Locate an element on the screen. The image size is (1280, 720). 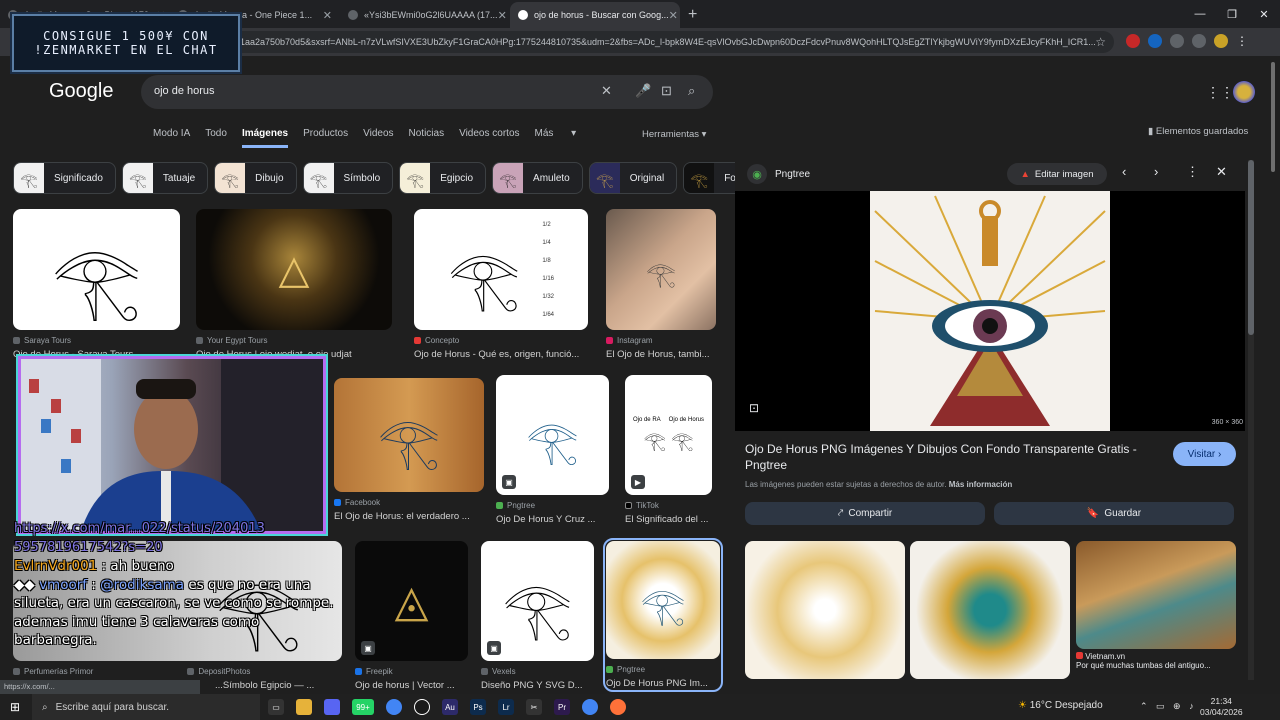
previous-icon: ‹ is located at coordinates (1124, 171).